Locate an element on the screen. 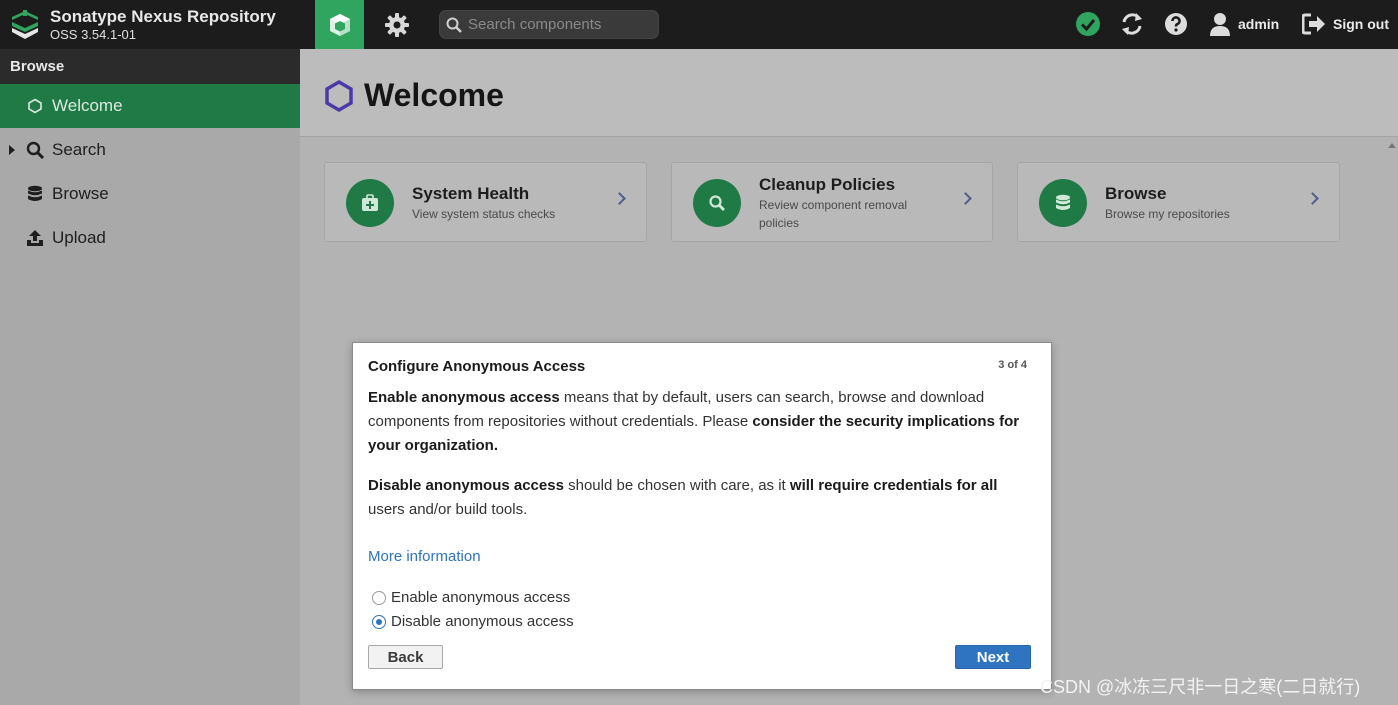 This screenshot has width=1398, height=705. radio-label: Enable anonymous access is located at coordinates (481, 597).